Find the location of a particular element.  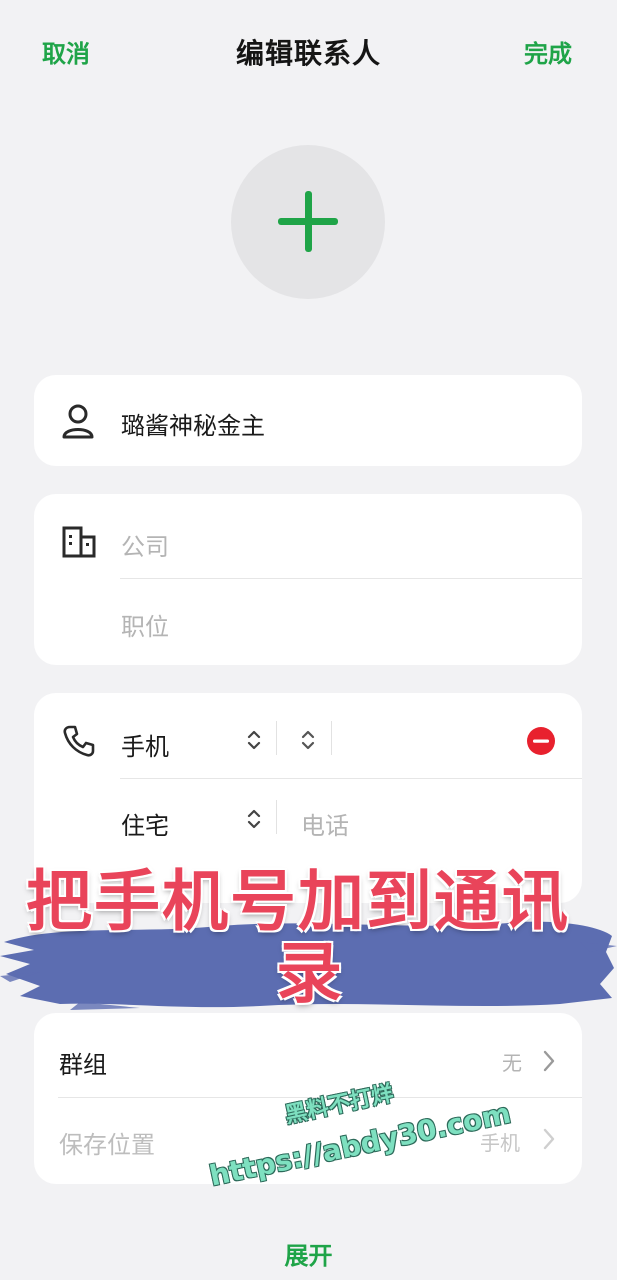

name-field: 璐酱神秘金主 is located at coordinates (193, 423).